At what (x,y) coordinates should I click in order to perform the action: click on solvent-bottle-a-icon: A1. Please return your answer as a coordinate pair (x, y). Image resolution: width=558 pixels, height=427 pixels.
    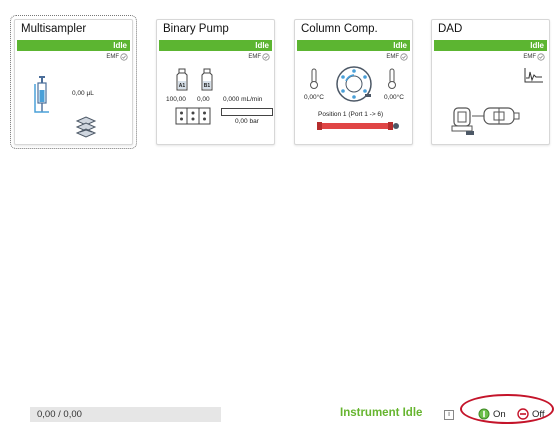
    Looking at the image, I should click on (182, 79).